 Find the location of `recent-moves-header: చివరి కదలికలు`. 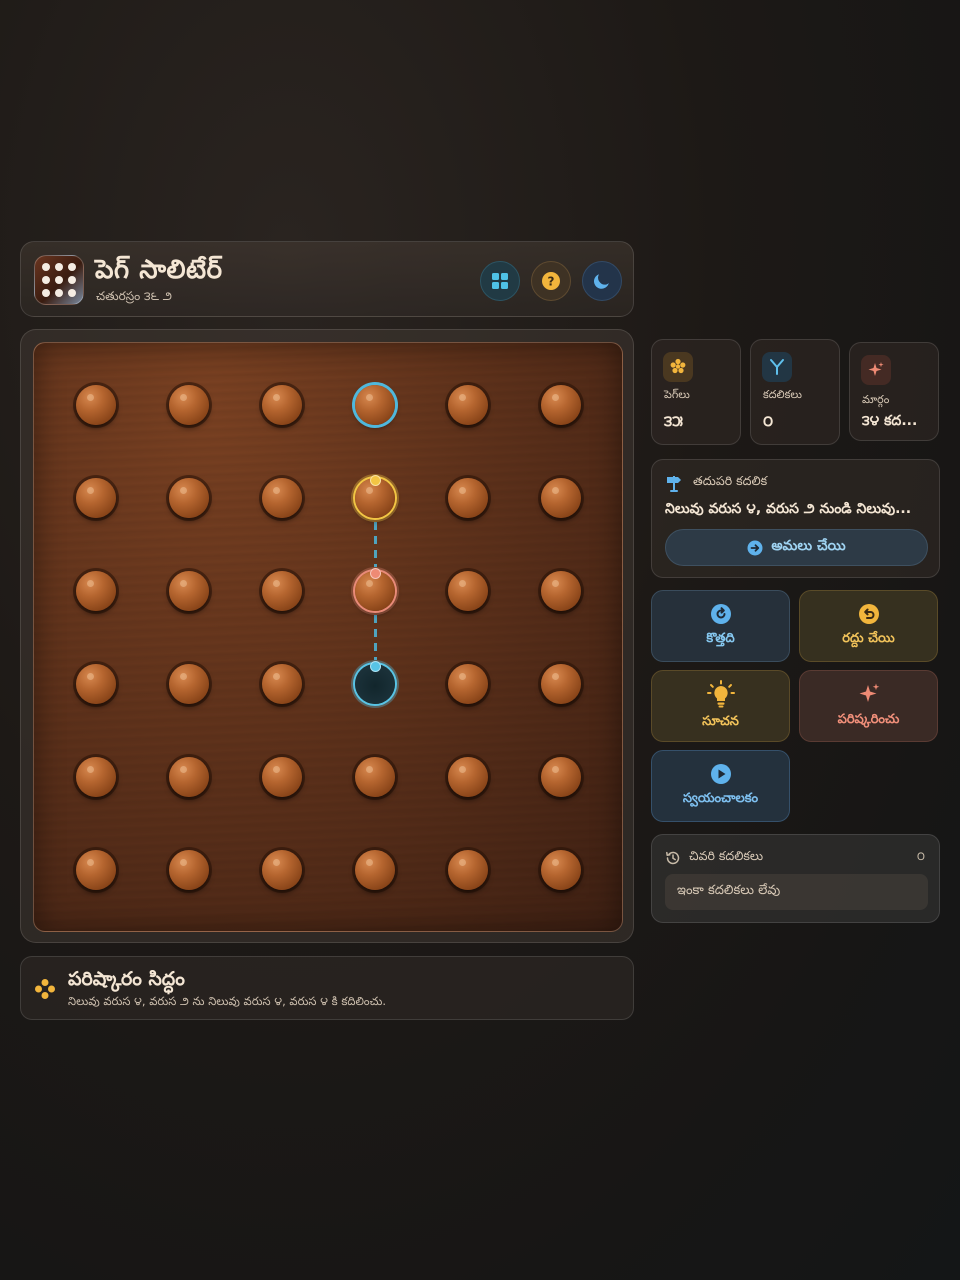

recent-moves-header: చివరి కదలికలు is located at coordinates (714, 857).